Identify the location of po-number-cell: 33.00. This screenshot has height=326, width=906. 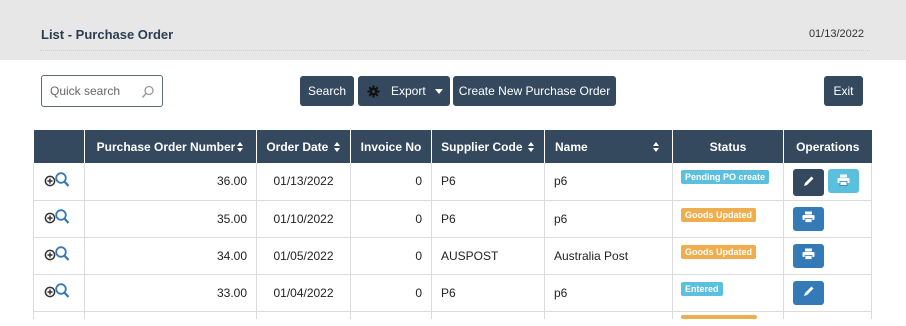
(170, 293).